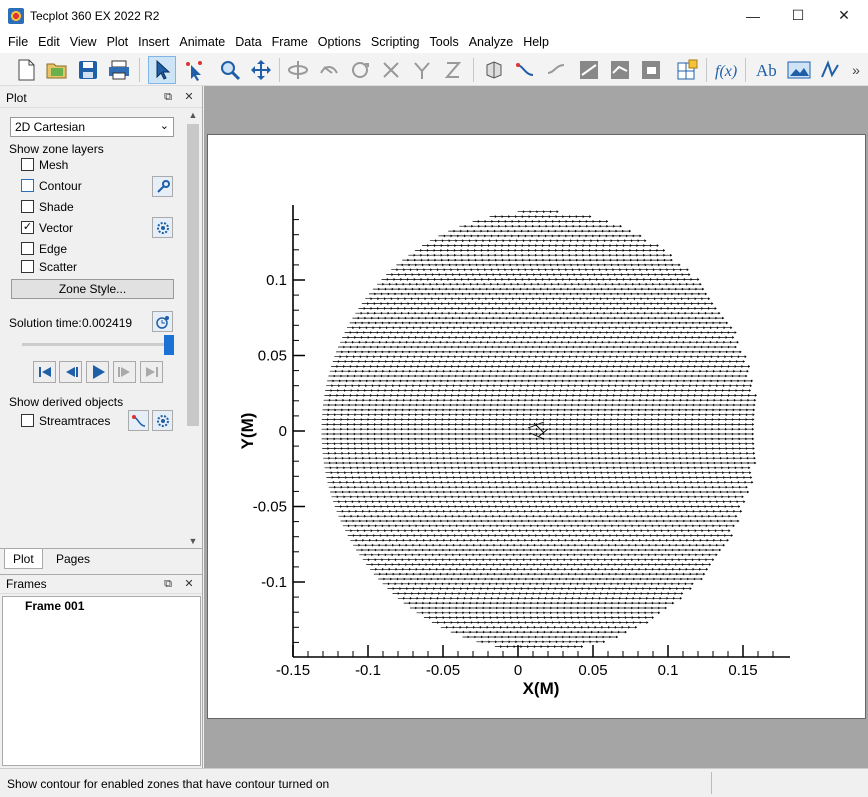  Describe the element at coordinates (193, 115) in the screenshot. I see `scroll-up-icon: ▲` at that location.